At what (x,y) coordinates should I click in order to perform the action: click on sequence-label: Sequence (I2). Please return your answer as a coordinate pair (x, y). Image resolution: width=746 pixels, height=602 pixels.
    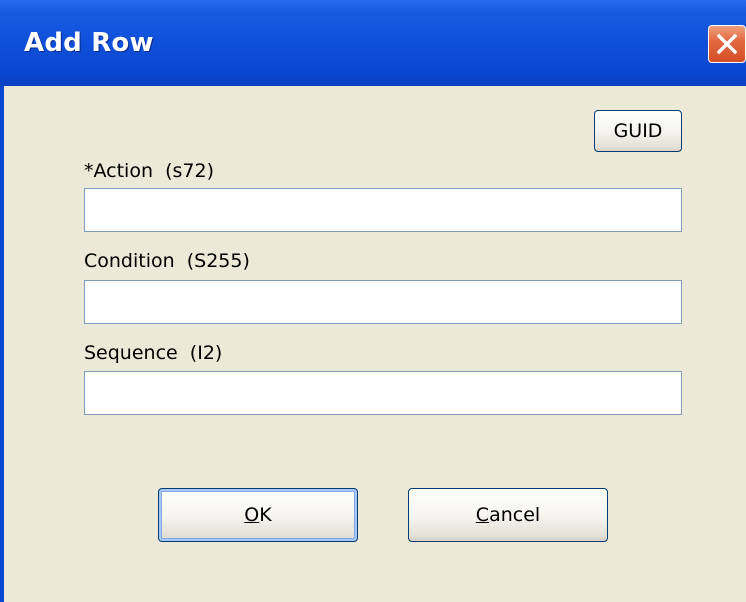
    Looking at the image, I should click on (153, 353).